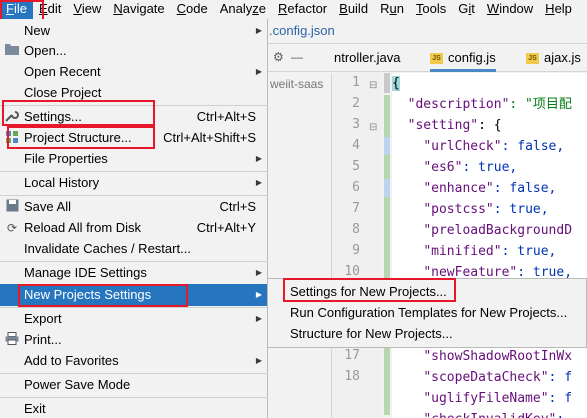  I want to click on menu-git: Git, so click(466, 9).